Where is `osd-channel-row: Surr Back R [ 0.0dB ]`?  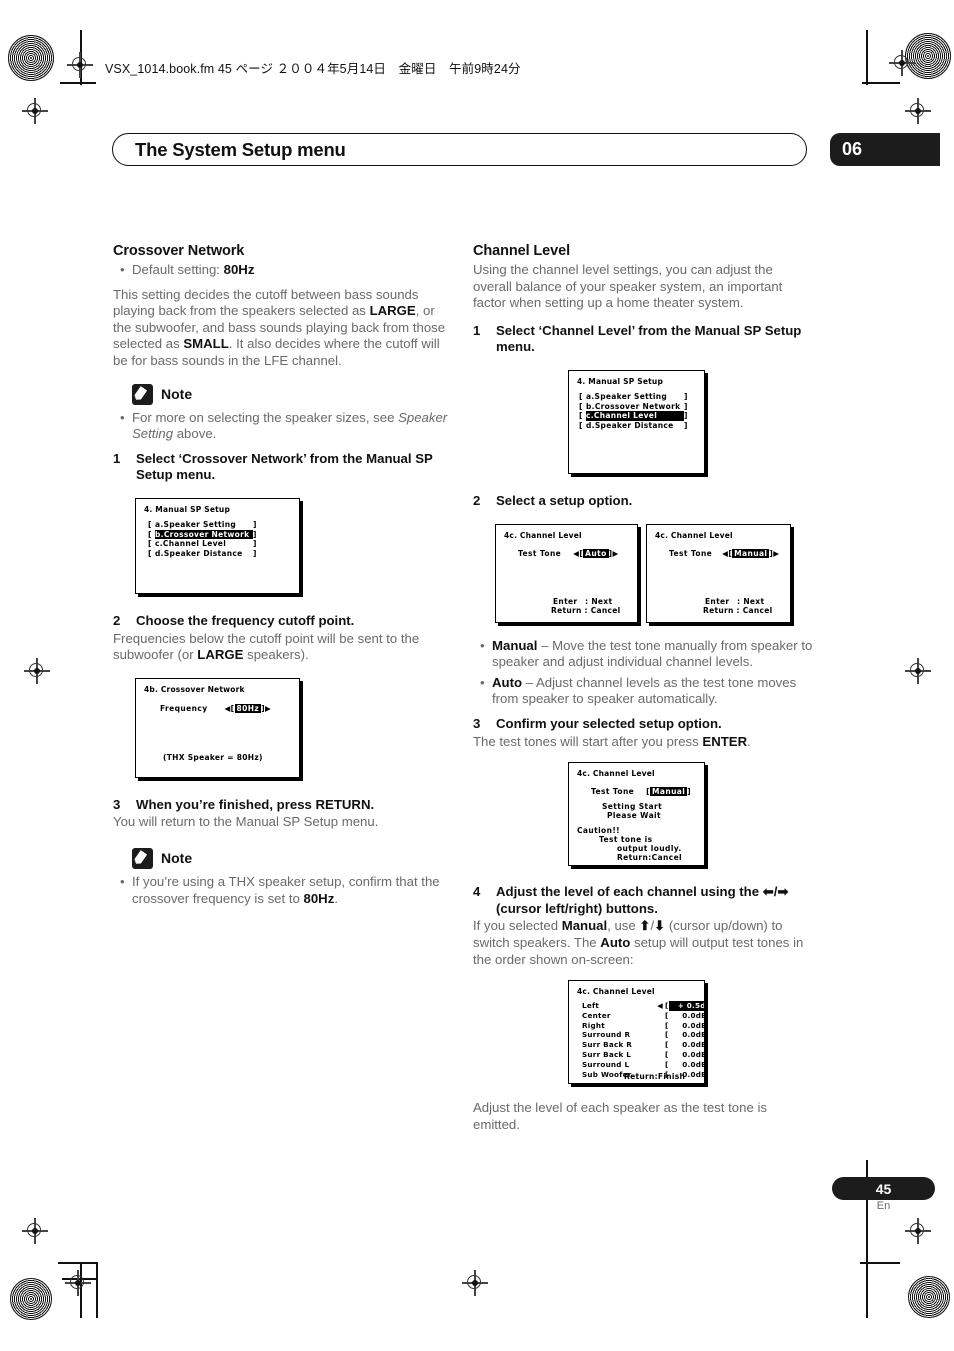 osd-channel-row: Surr Back R [ 0.0dB ] is located at coordinates (643, 1045).